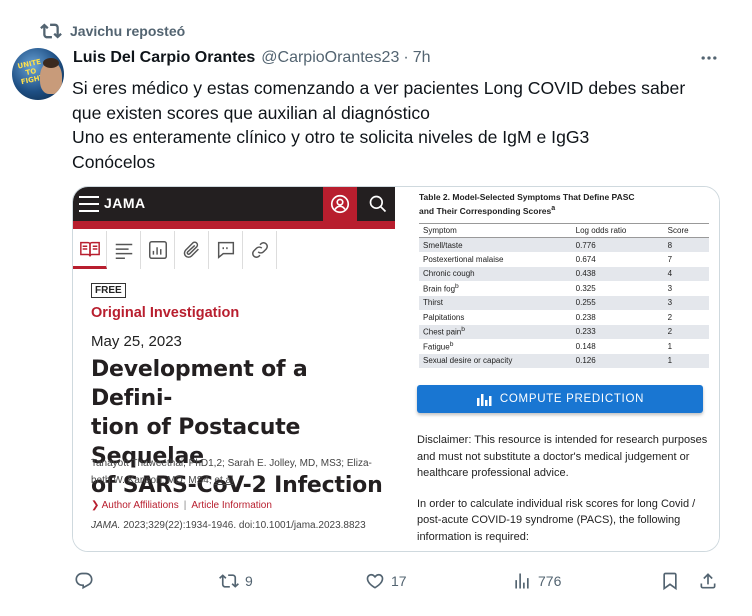 The height and width of the screenshot is (616, 752). I want to click on table-cell: Postexertional malaise, so click(463, 259).